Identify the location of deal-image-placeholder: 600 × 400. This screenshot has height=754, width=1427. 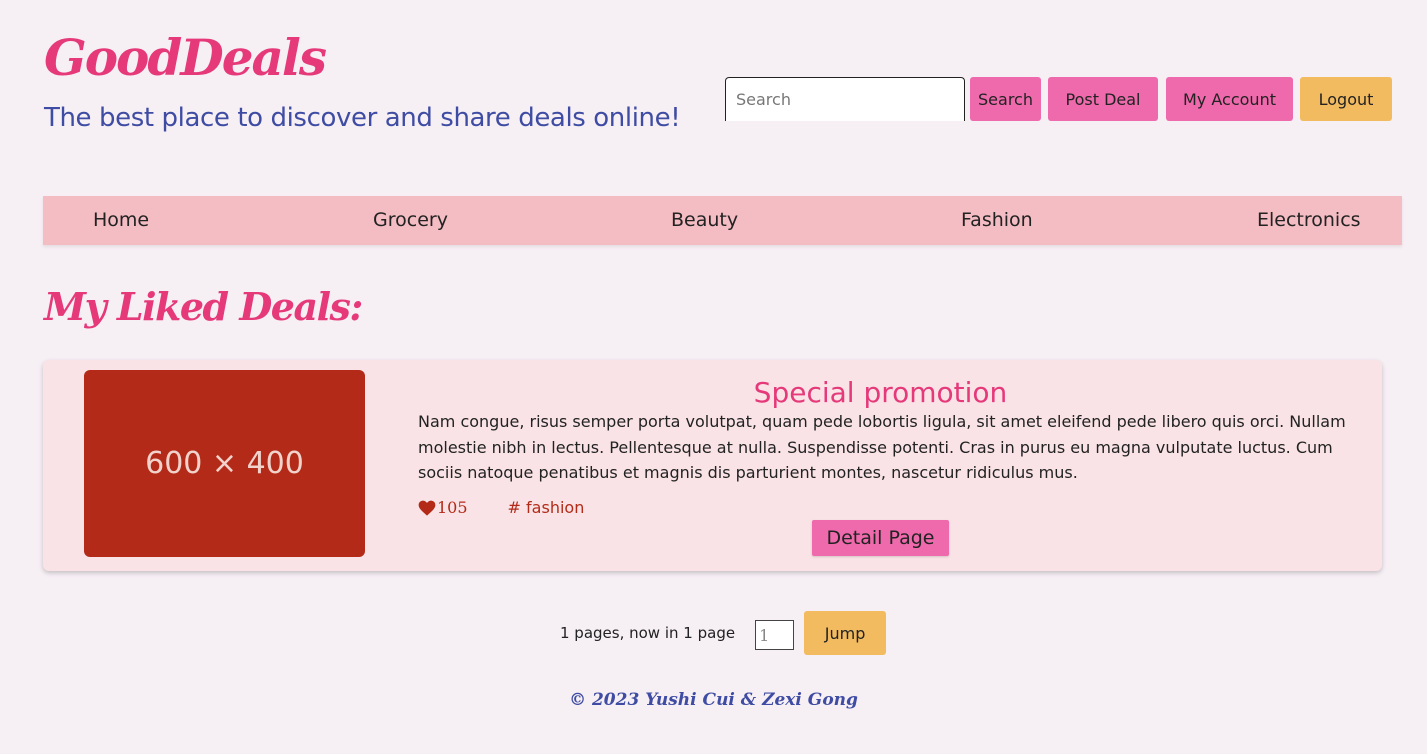
(224, 463).